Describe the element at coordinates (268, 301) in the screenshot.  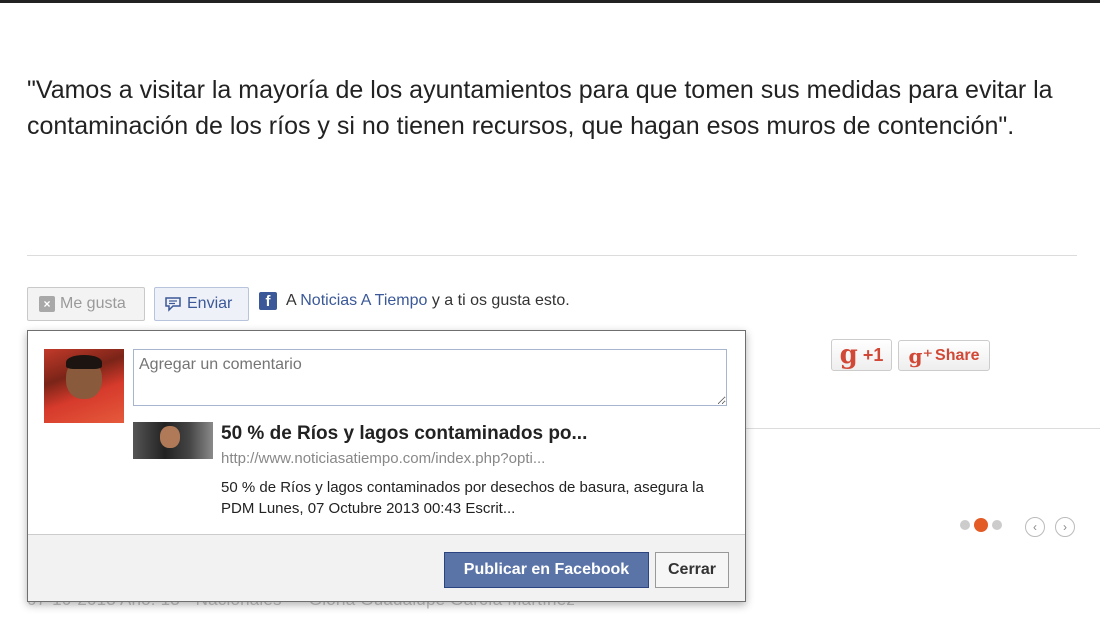
I see `facebook-icon: f` at that location.